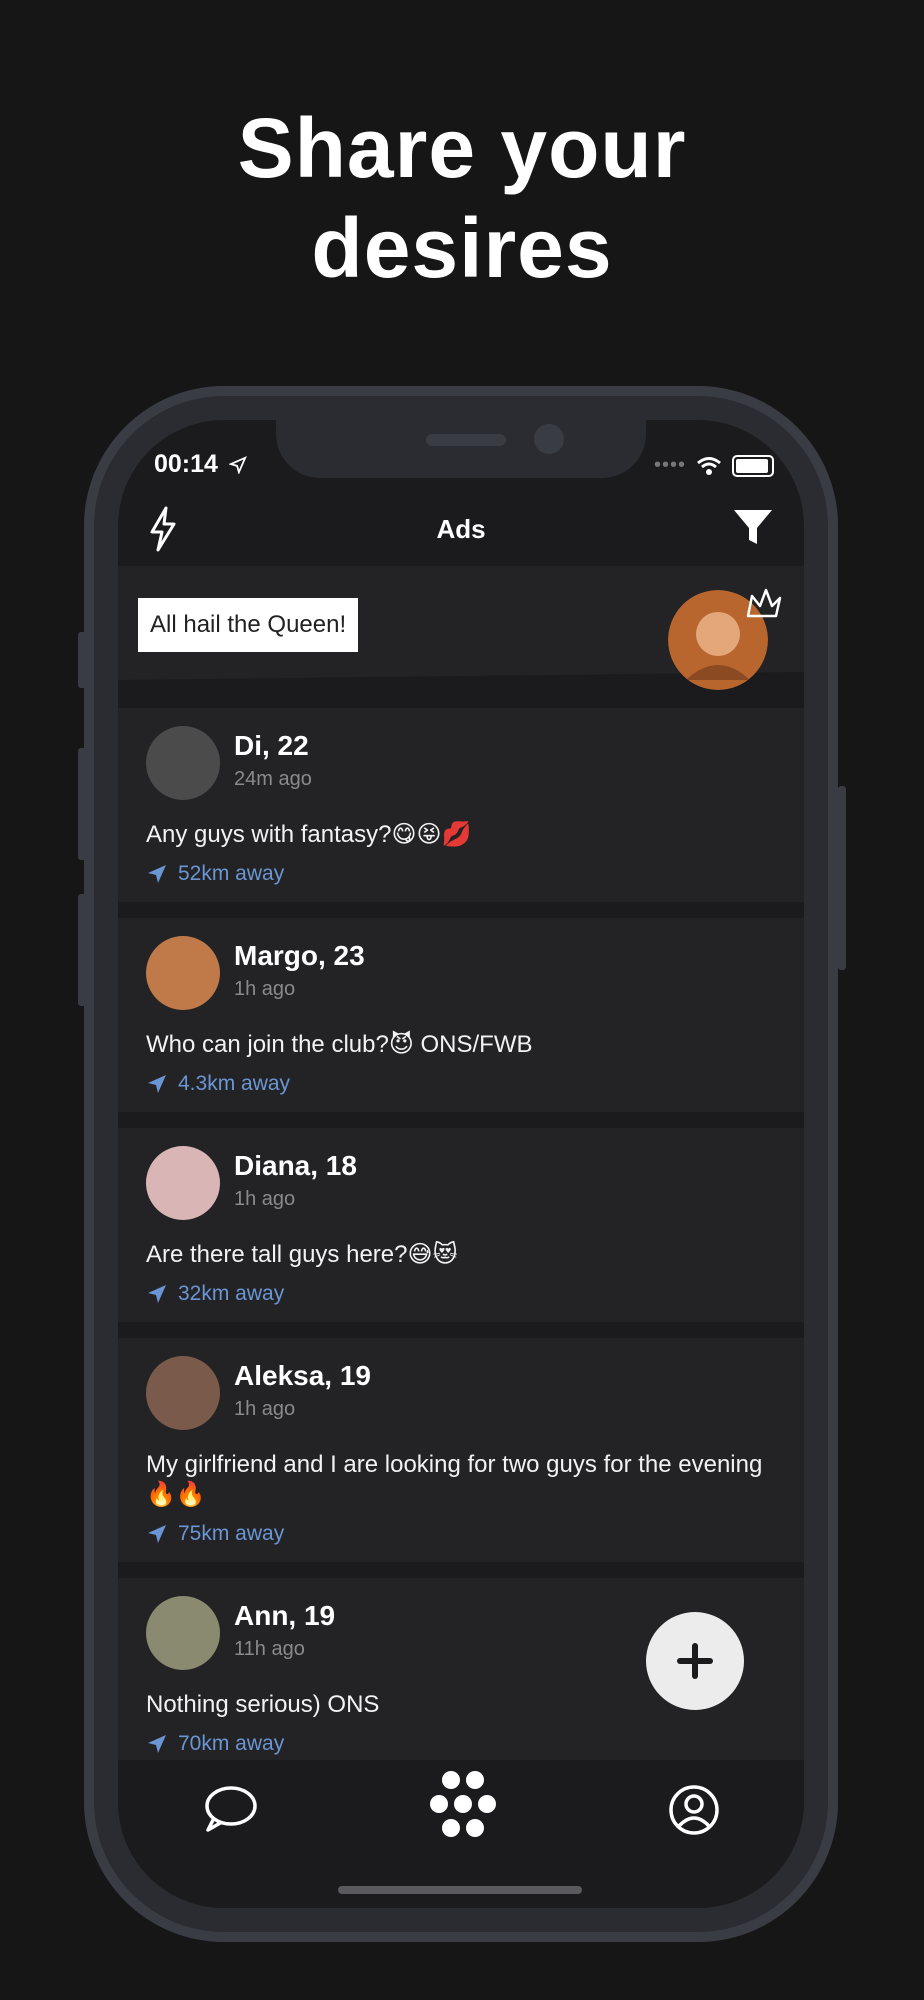 This screenshot has height=2000, width=924. What do you see at coordinates (461, 1294) in the screenshot?
I see `ad-distance: 32km away` at bounding box center [461, 1294].